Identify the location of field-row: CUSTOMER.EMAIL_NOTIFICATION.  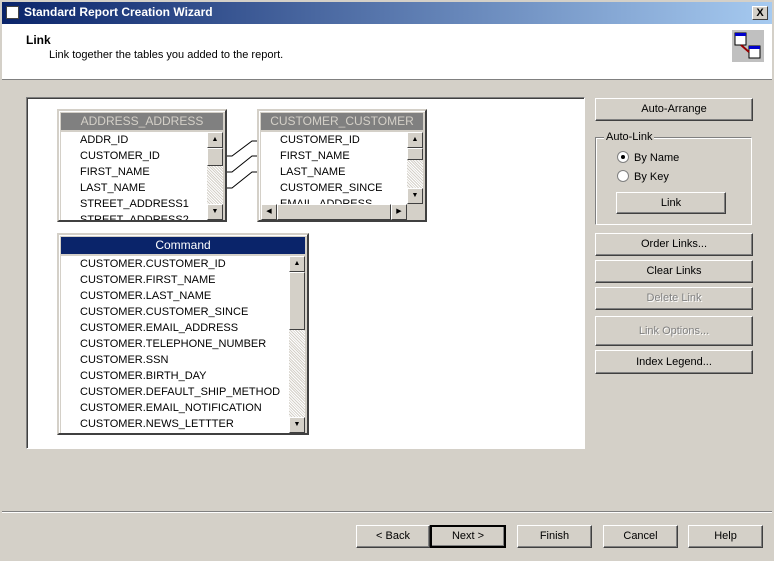
(175, 408).